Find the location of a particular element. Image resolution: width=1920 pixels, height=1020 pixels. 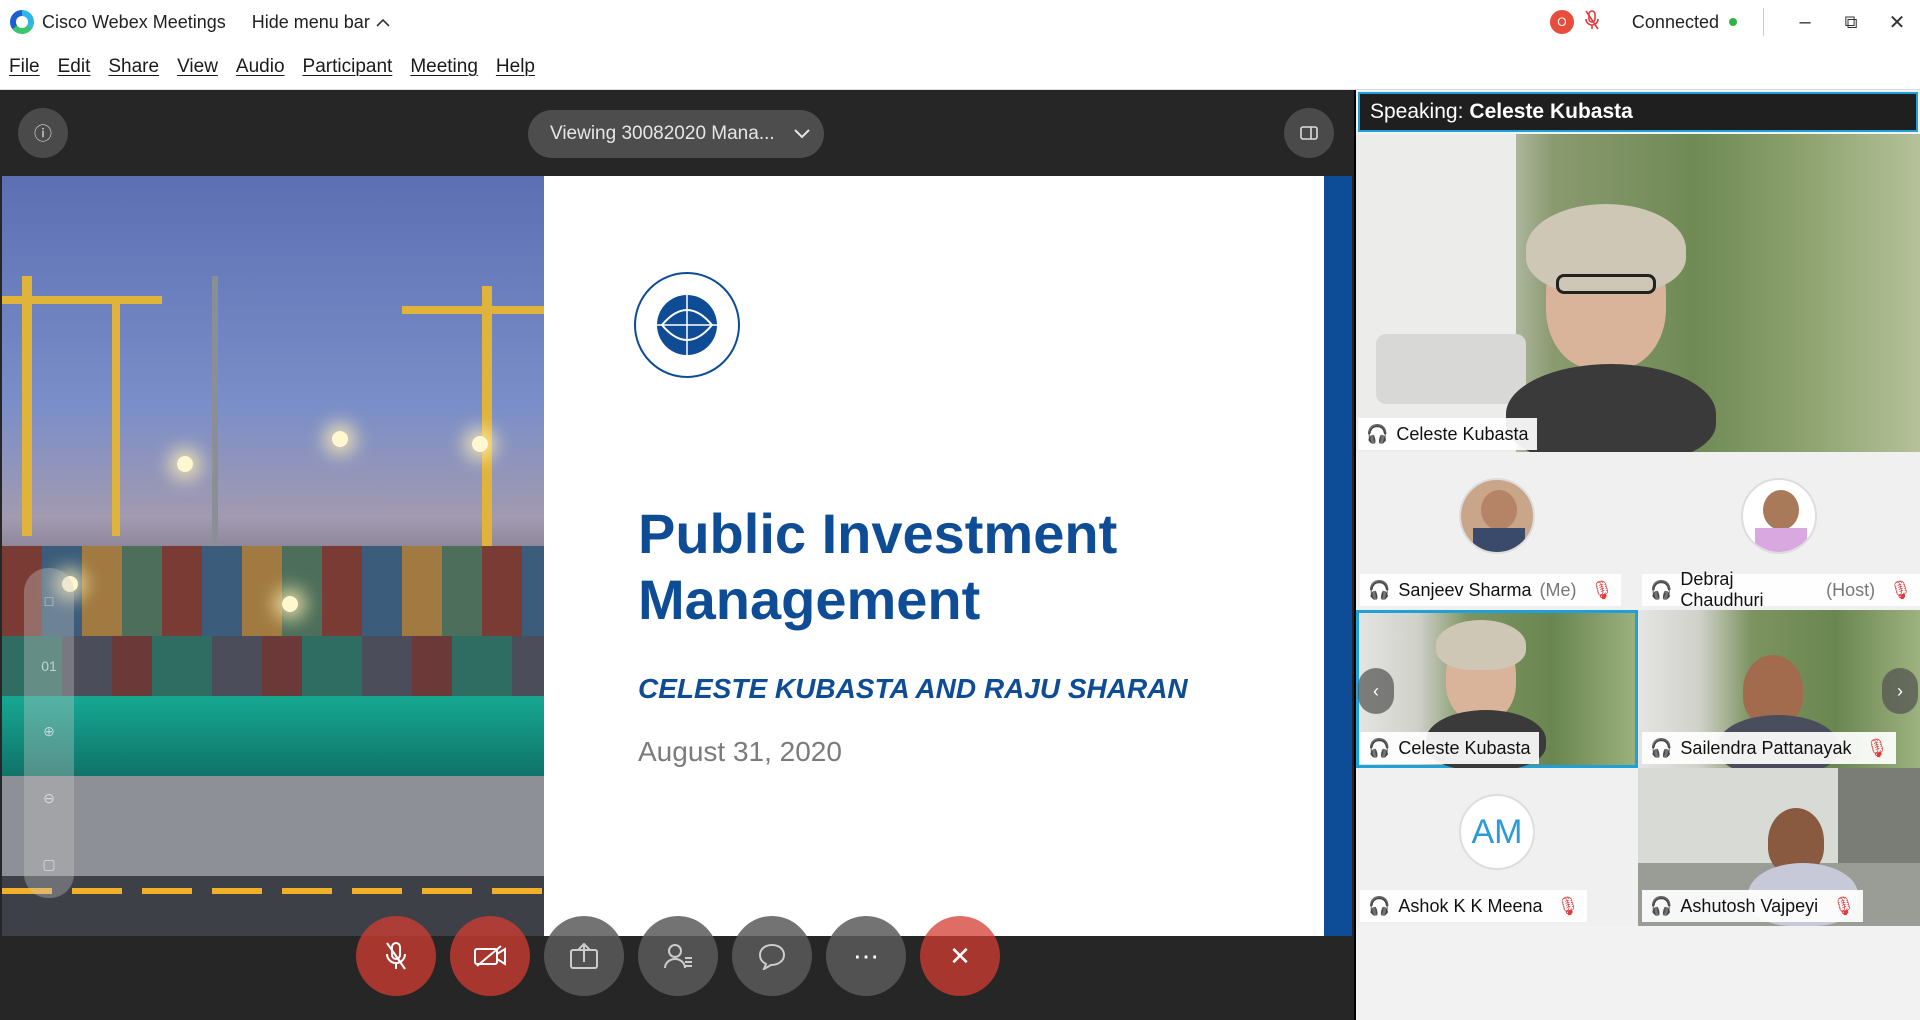

slide-title: Public Investment Management is located at coordinates (948, 567).